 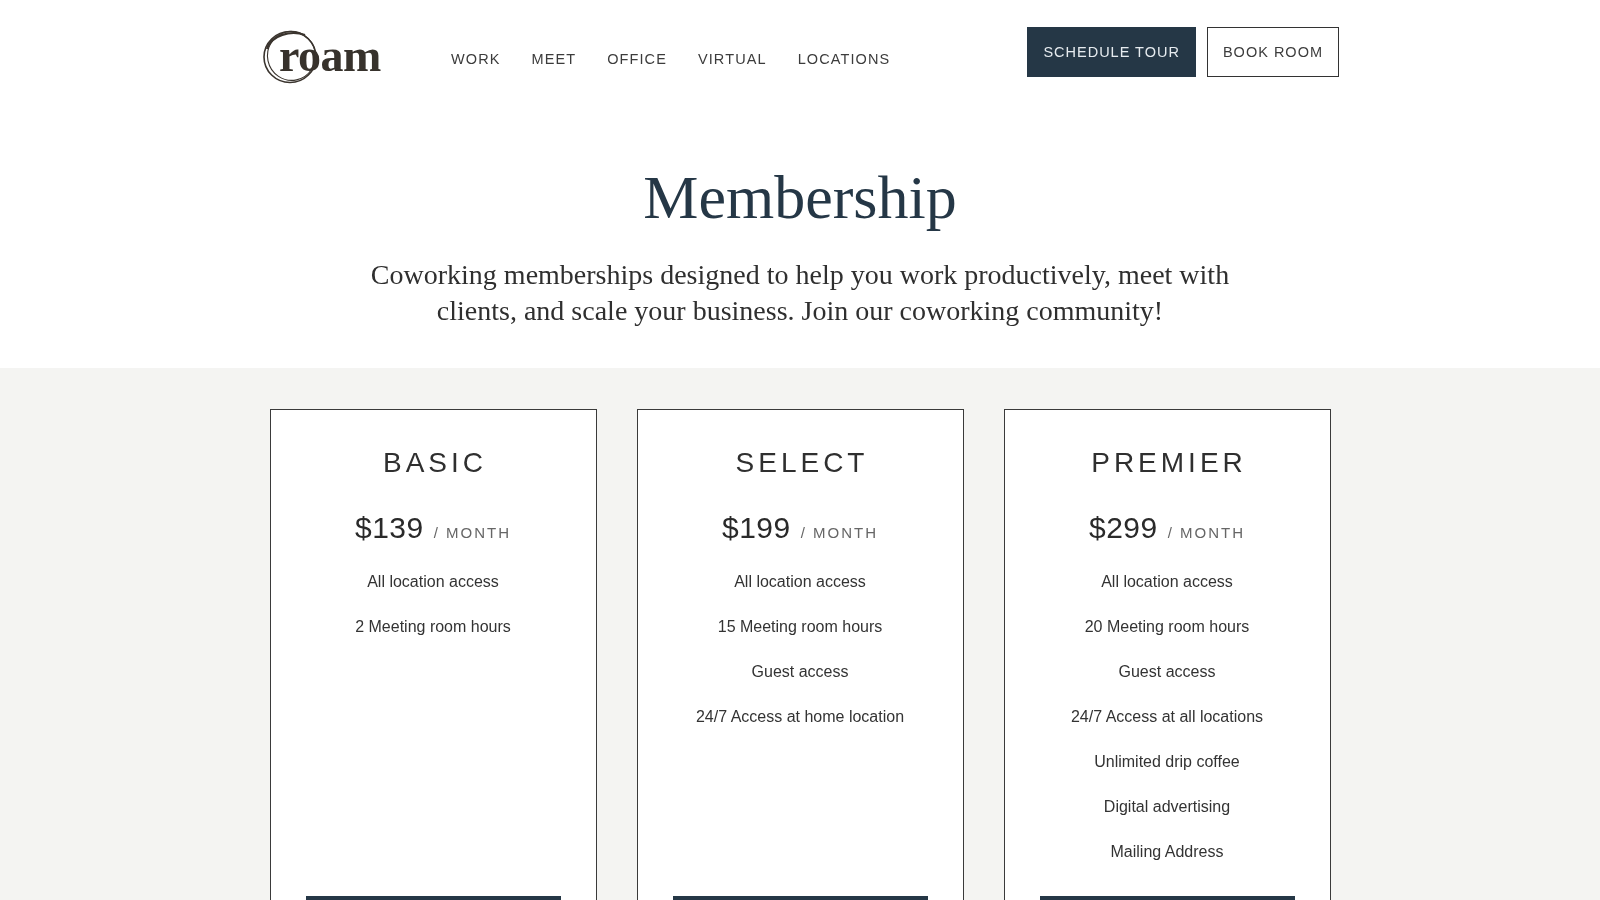 I want to click on plan-price: $199, so click(x=756, y=528).